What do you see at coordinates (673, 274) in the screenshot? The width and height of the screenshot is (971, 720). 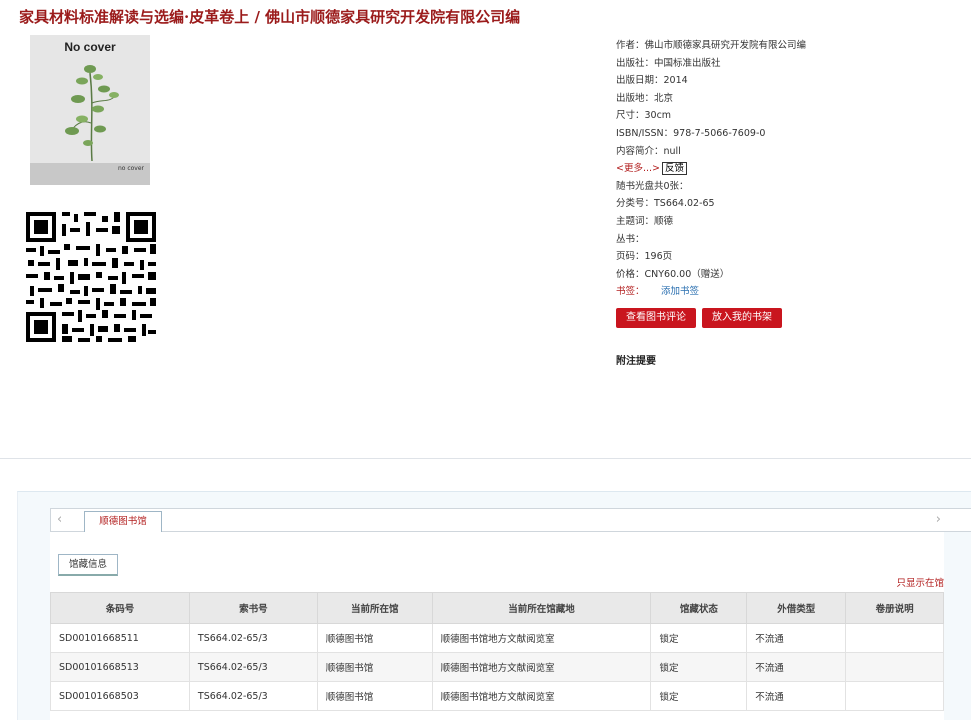 I see `price-field: 价格：CNY60.00（赠送）` at bounding box center [673, 274].